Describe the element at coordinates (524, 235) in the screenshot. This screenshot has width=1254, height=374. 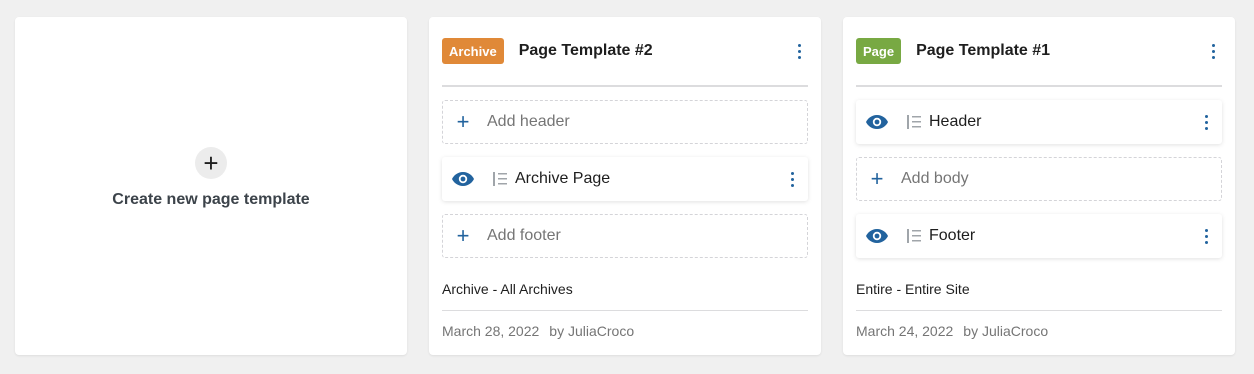
I see `slot-label: Add footer` at that location.